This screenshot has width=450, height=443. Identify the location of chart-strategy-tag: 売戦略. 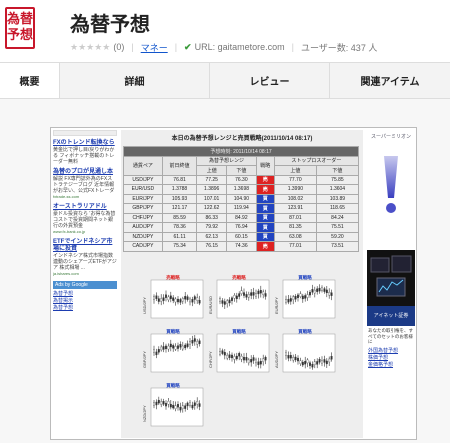
(239, 277).